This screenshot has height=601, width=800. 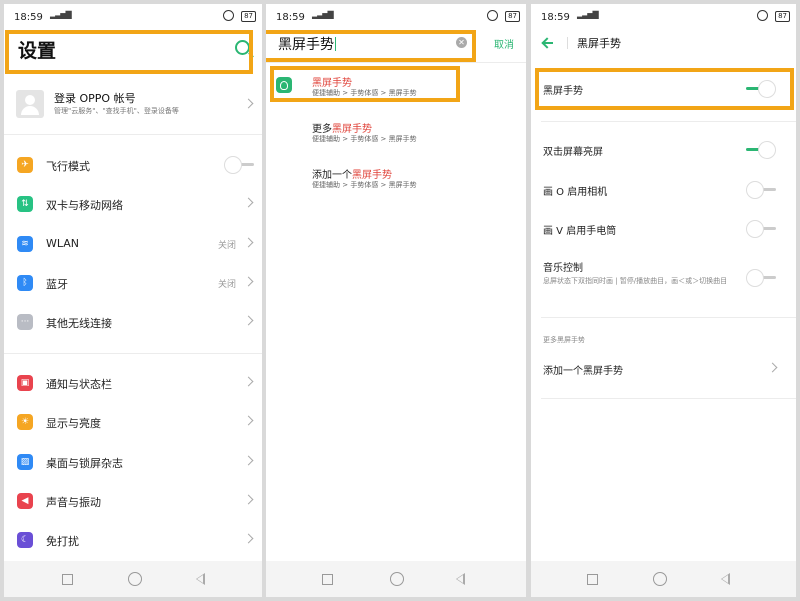 I want to click on option-label: 画 O 启用相机, so click(x=575, y=192).